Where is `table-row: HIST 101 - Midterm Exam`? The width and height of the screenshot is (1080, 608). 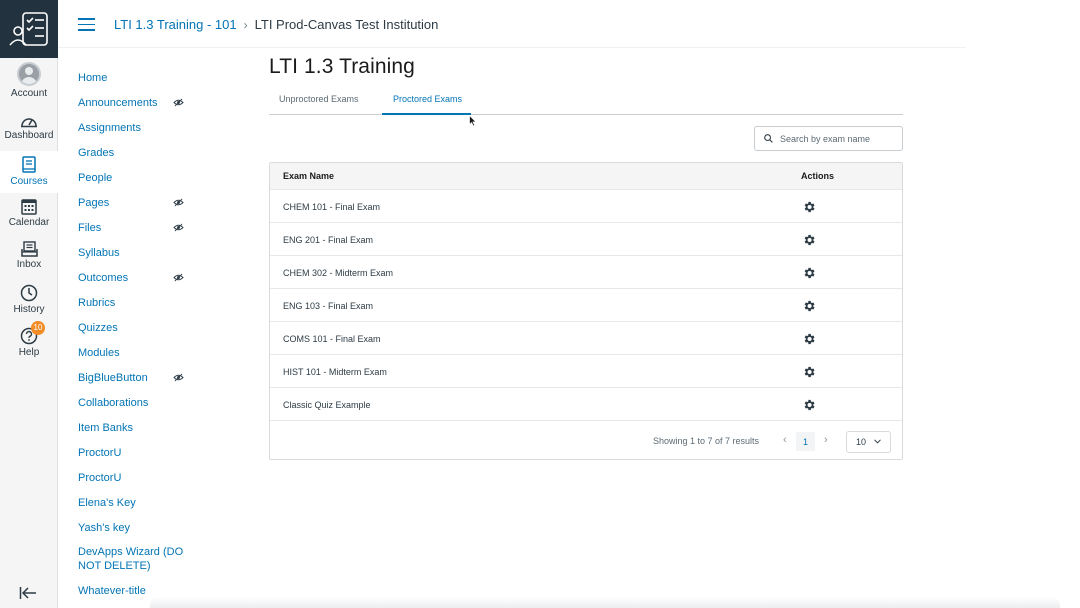 table-row: HIST 101 - Midterm Exam is located at coordinates (586, 371).